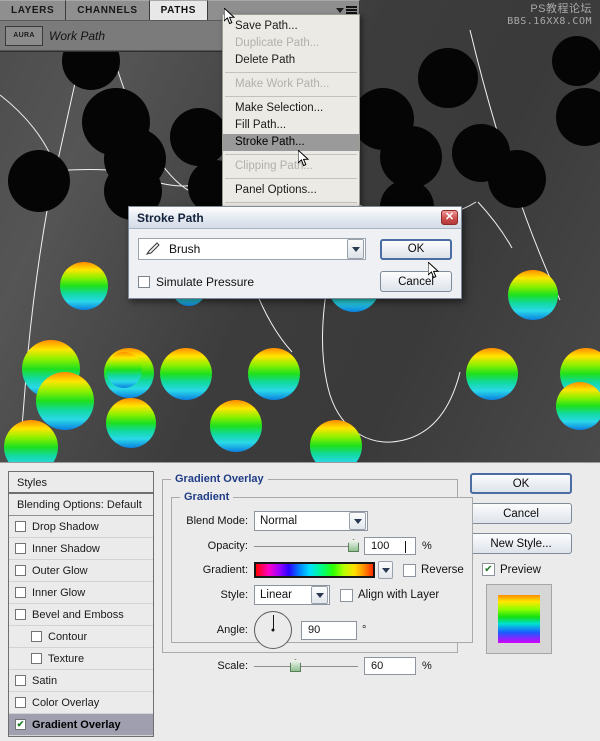  I want to click on stroke-tool-row: Brush OK, so click(295, 249).